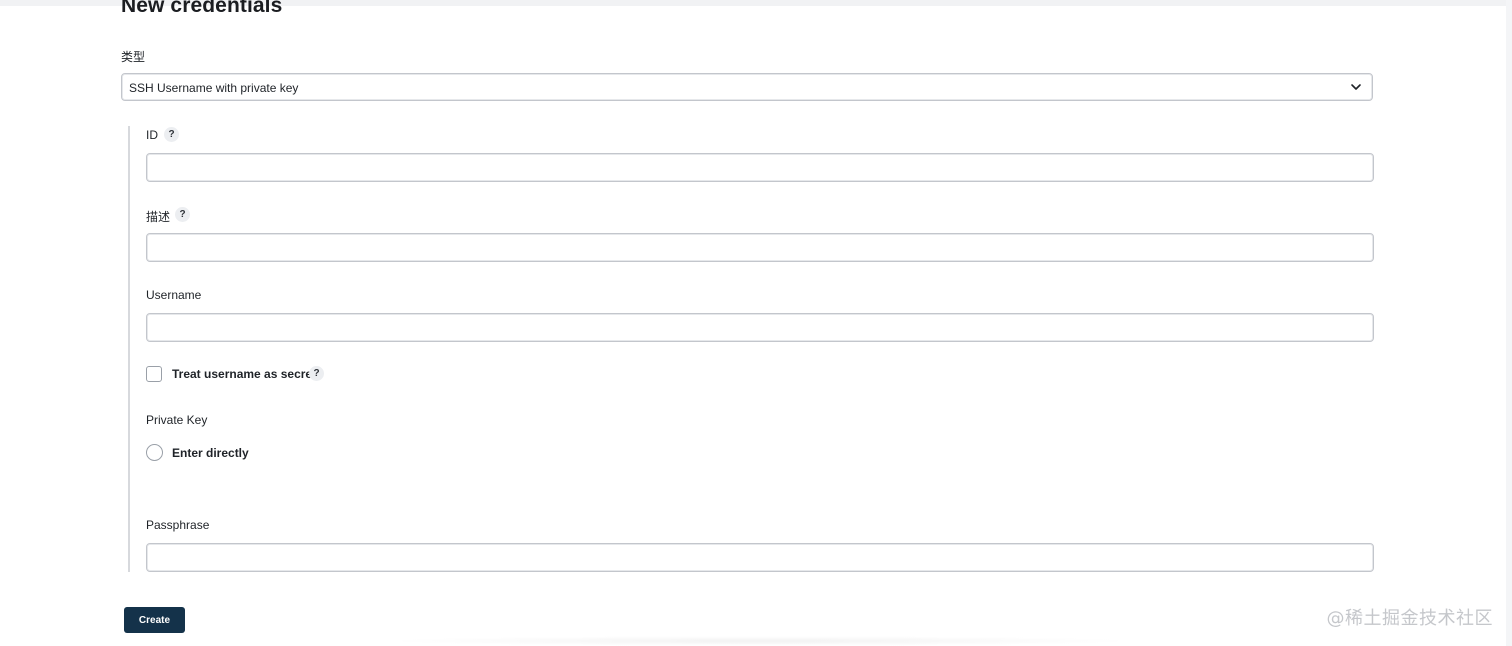 Image resolution: width=1512 pixels, height=646 pixels. Describe the element at coordinates (760, 247) in the screenshot. I see `description-field` at that location.